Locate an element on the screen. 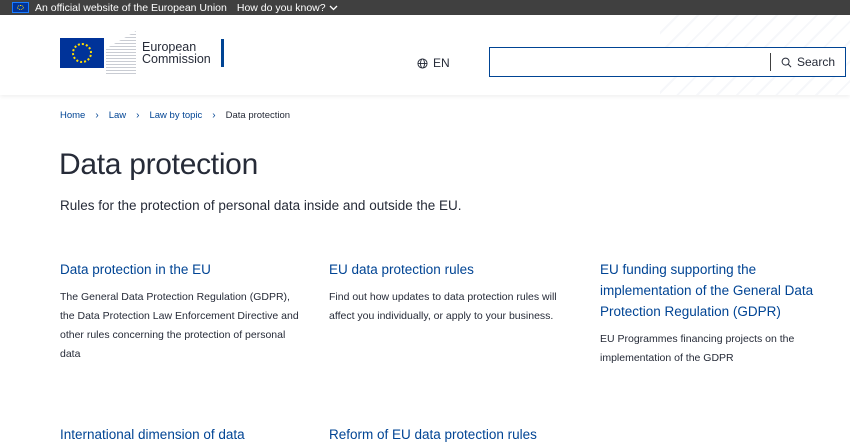  chevron-down-icon is located at coordinates (333, 7).